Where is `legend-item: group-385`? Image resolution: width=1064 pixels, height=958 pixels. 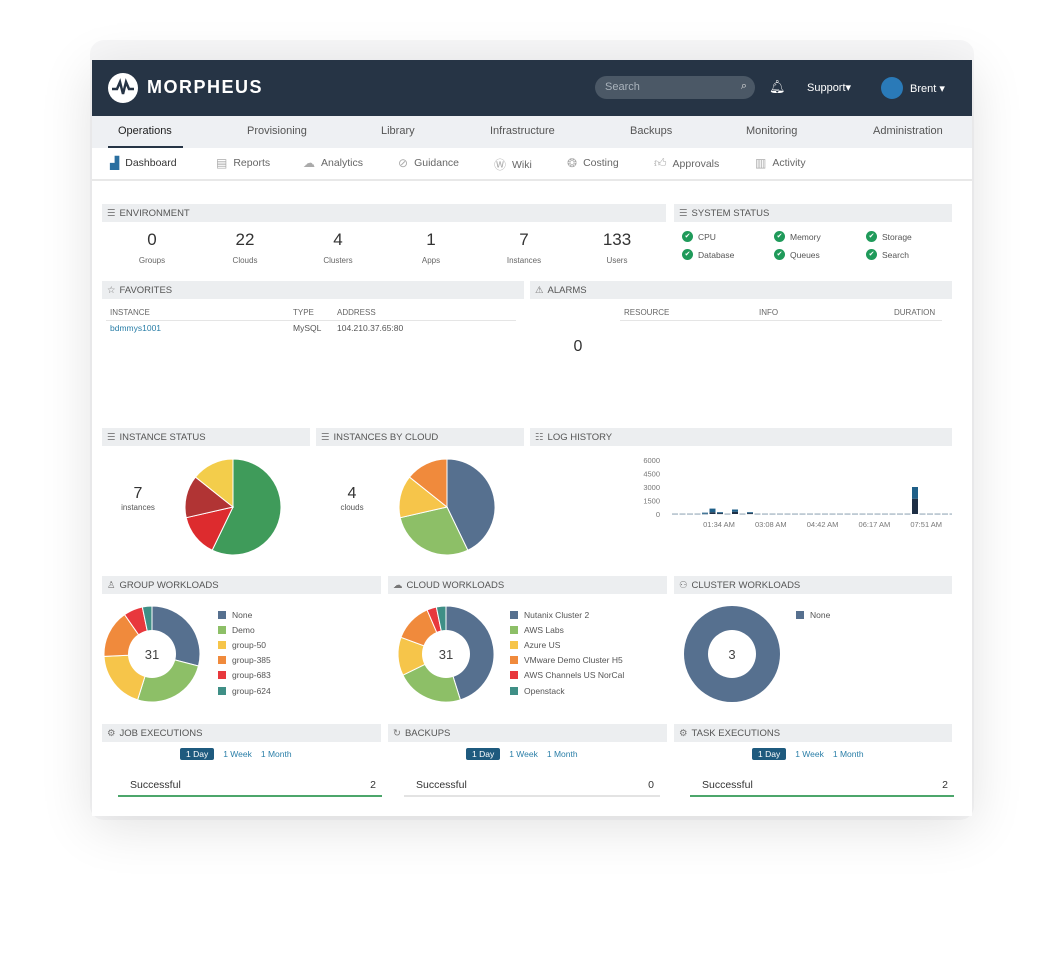 legend-item: group-385 is located at coordinates (244, 660).